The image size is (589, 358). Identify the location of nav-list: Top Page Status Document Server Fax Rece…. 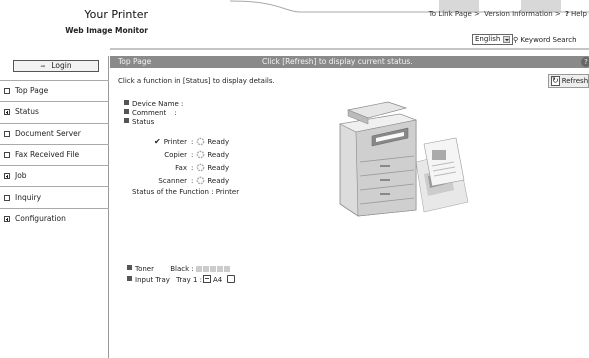
(54, 154).